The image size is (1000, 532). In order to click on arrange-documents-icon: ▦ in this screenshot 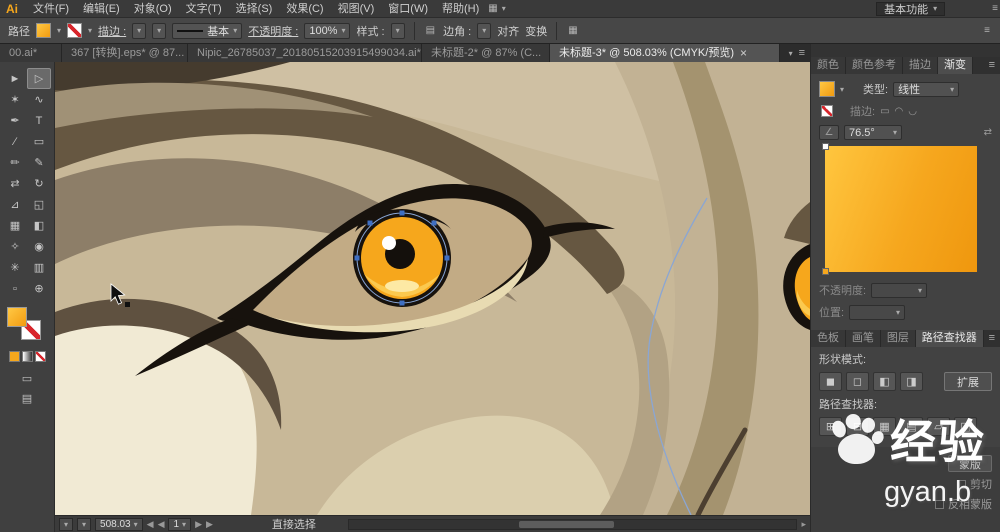, I will do `click(492, 8)`.